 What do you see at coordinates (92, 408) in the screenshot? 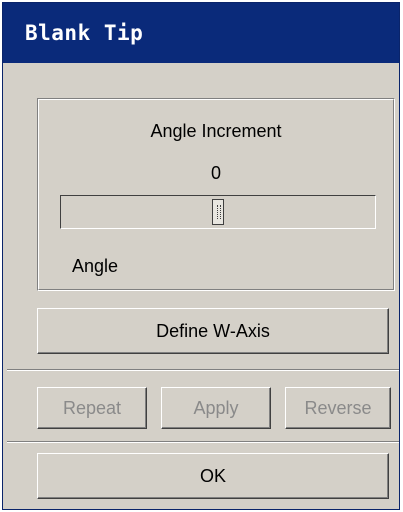
I see `repeat-button: Repeat` at bounding box center [92, 408].